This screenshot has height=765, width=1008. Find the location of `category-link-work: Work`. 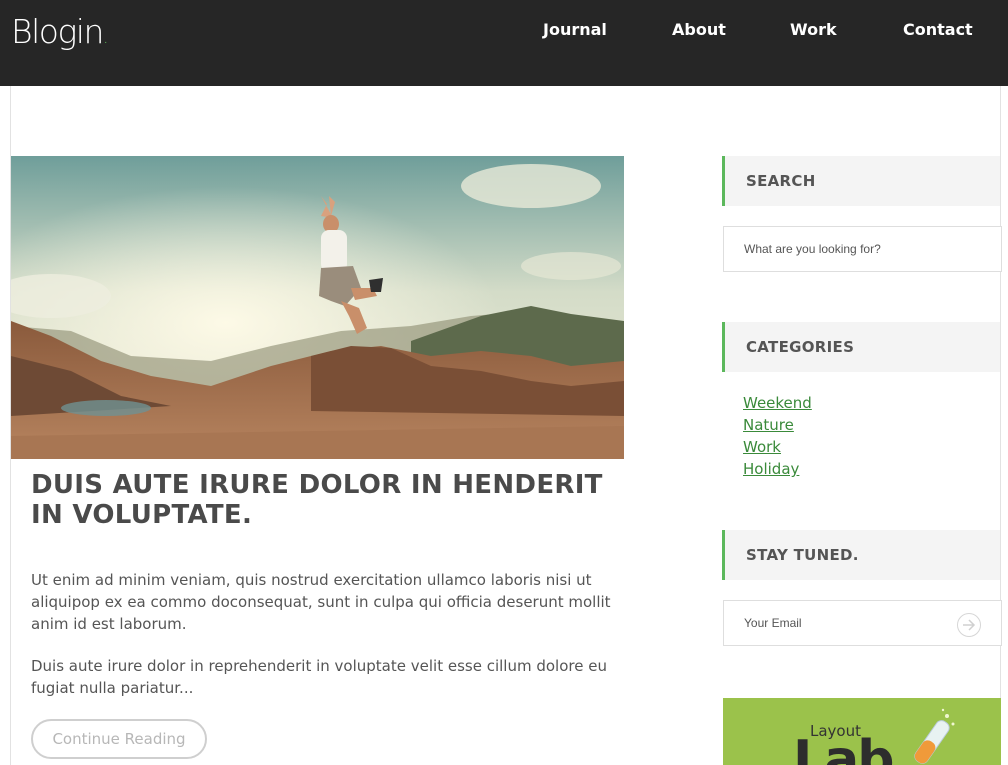

category-link-work: Work is located at coordinates (777, 447).